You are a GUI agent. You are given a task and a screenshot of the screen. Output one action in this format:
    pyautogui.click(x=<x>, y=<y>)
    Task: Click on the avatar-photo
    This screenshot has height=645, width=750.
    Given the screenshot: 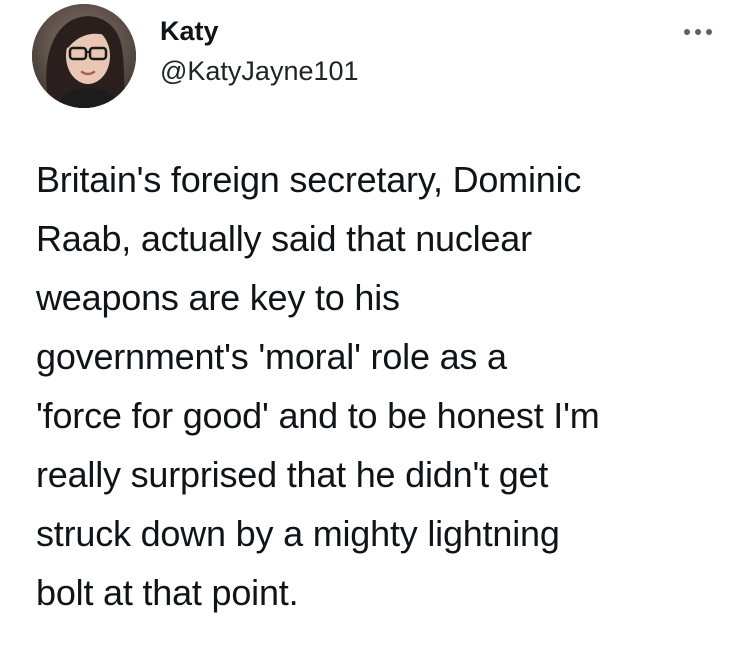 What is the action you would take?
    pyautogui.click(x=84, y=56)
    